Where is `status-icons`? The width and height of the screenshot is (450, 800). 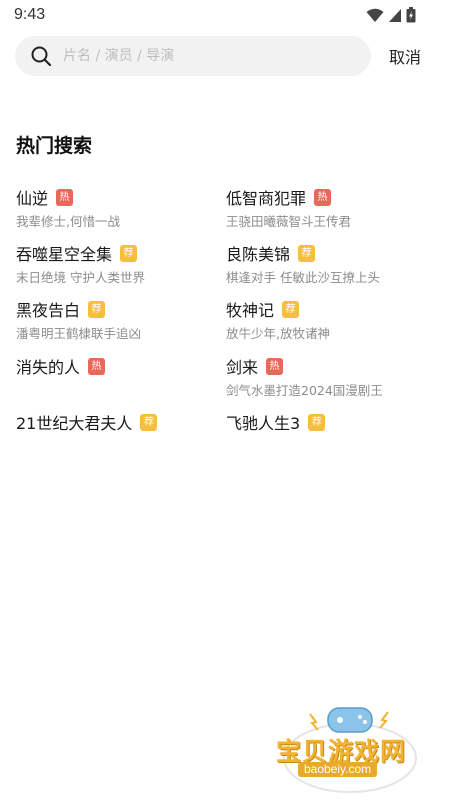 status-icons is located at coordinates (391, 15).